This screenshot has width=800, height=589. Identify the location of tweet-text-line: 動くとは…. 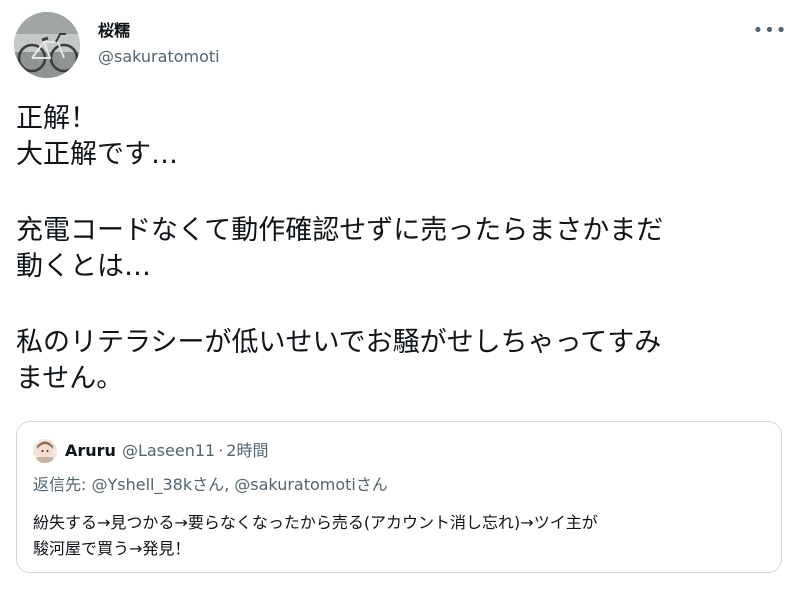
(83, 266).